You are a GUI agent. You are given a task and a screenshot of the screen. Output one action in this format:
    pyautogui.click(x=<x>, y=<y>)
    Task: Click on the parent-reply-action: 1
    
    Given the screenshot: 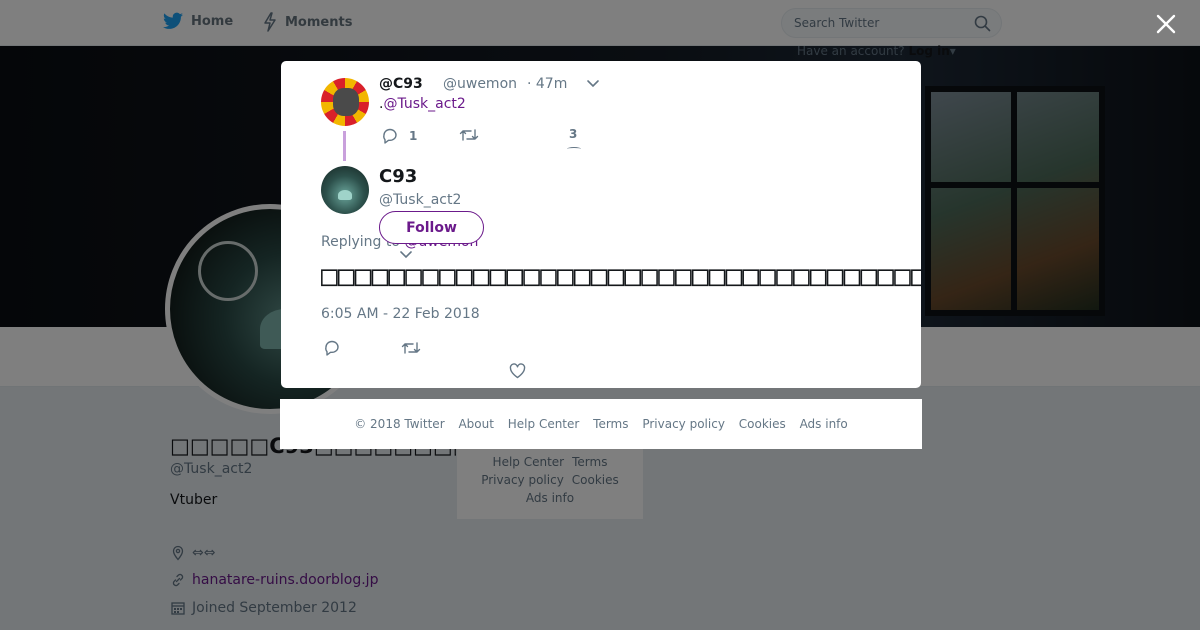 What is the action you would take?
    pyautogui.click(x=399, y=136)
    